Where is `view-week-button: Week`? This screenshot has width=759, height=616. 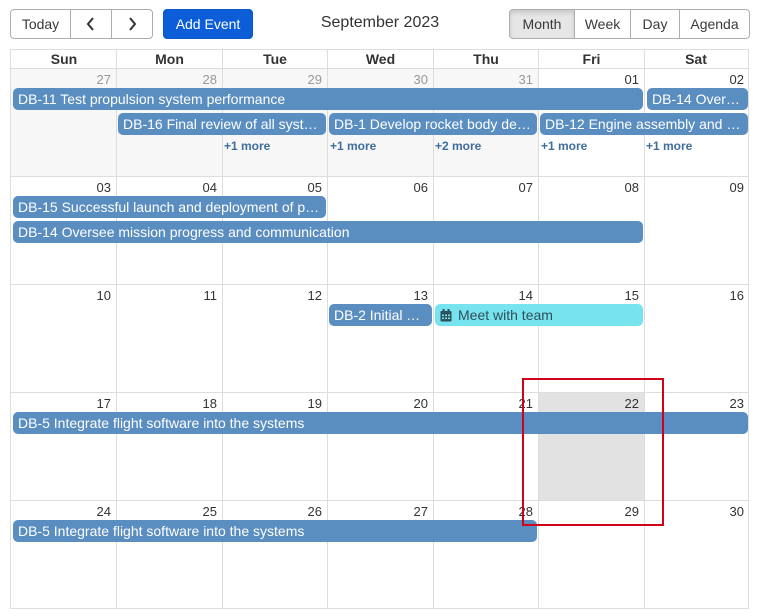
view-week-button: Week is located at coordinates (602, 24).